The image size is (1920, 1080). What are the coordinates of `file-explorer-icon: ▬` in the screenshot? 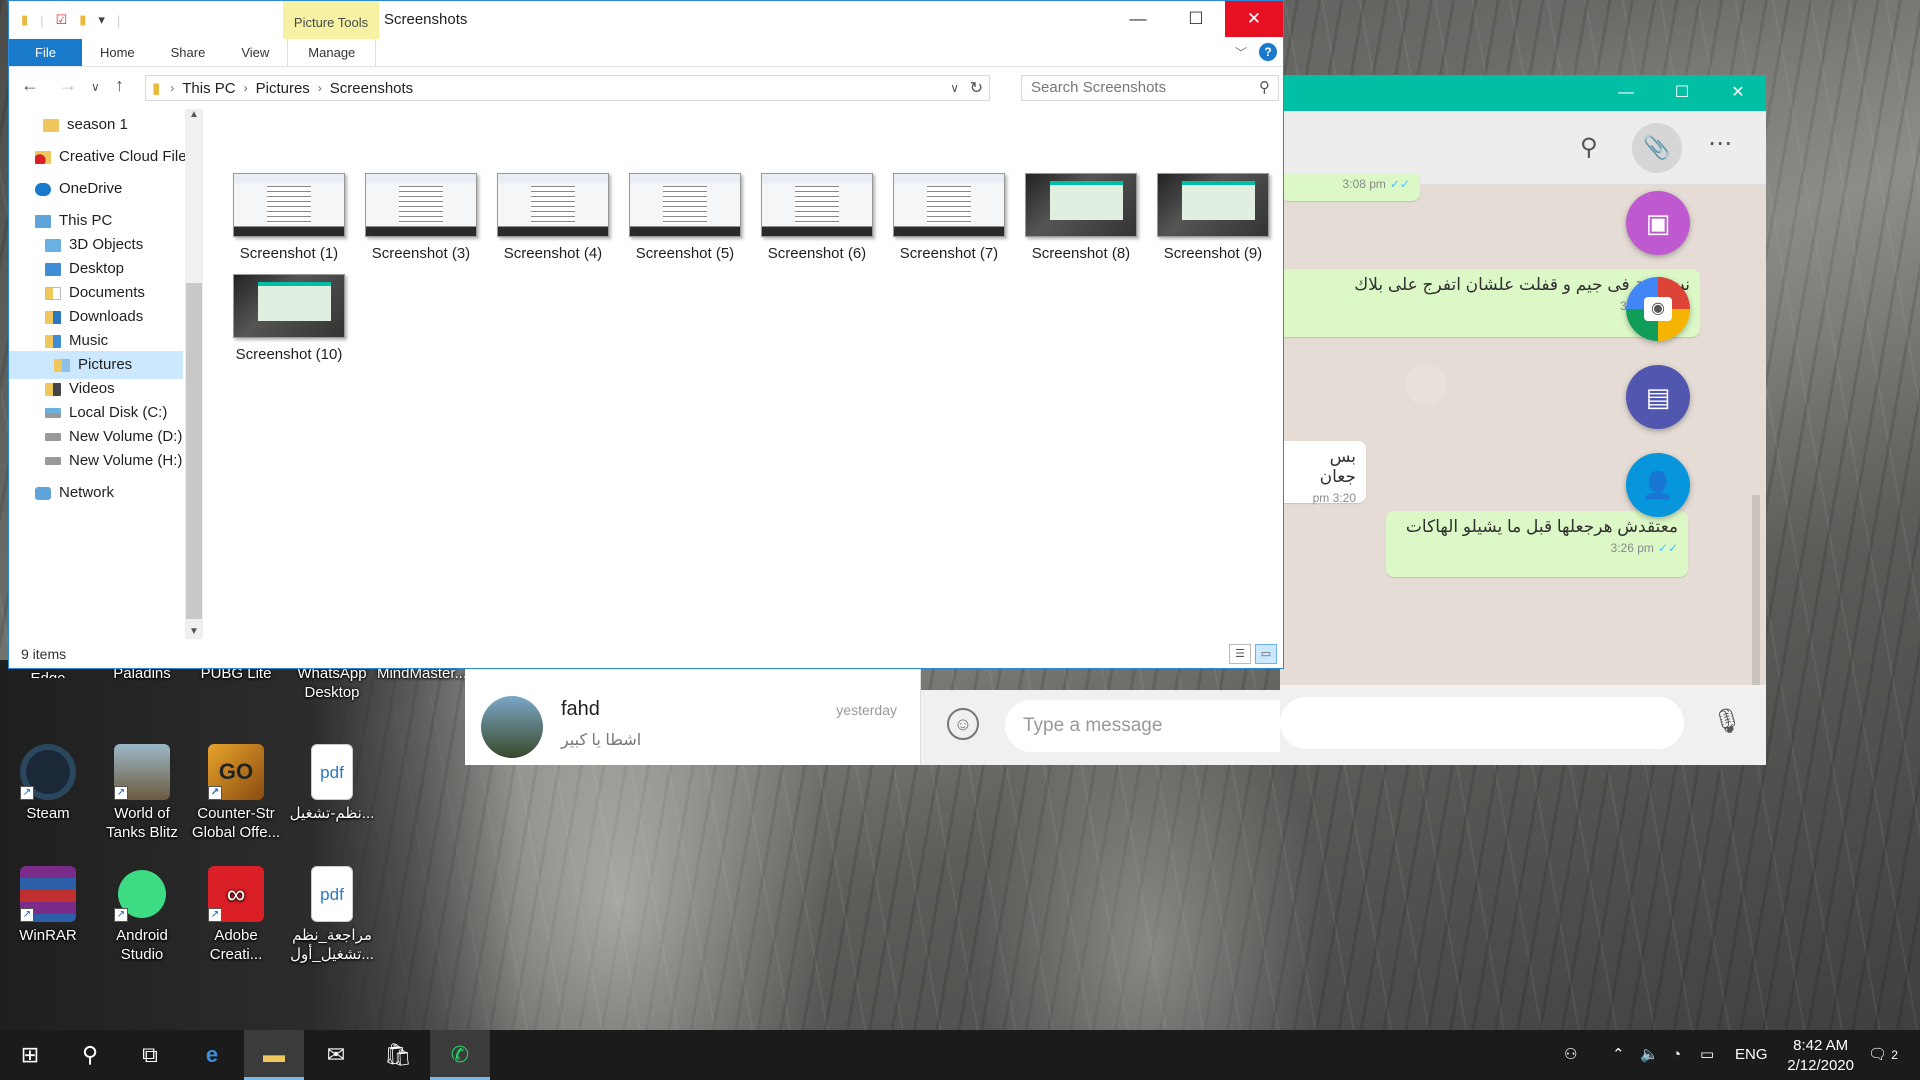 It's located at (274, 1054).